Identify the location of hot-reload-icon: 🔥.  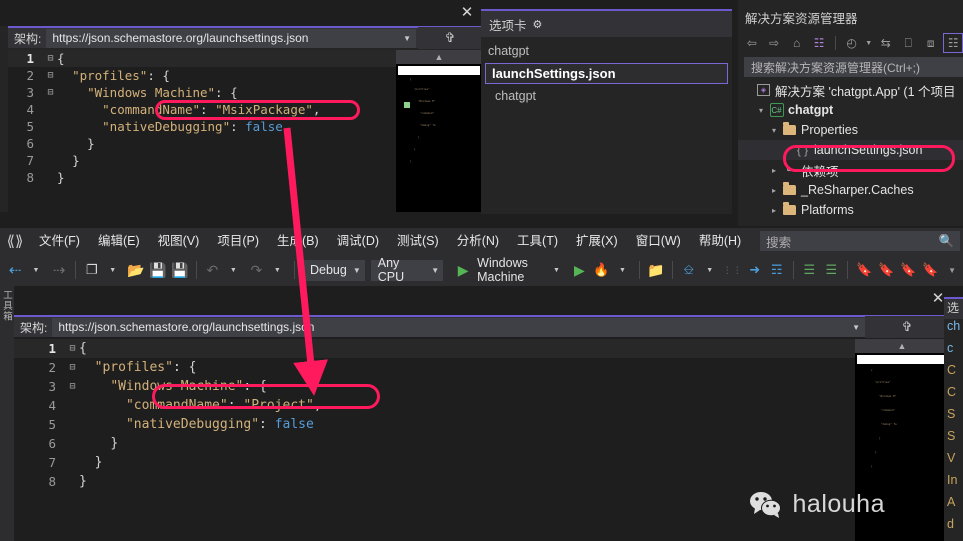
(601, 270).